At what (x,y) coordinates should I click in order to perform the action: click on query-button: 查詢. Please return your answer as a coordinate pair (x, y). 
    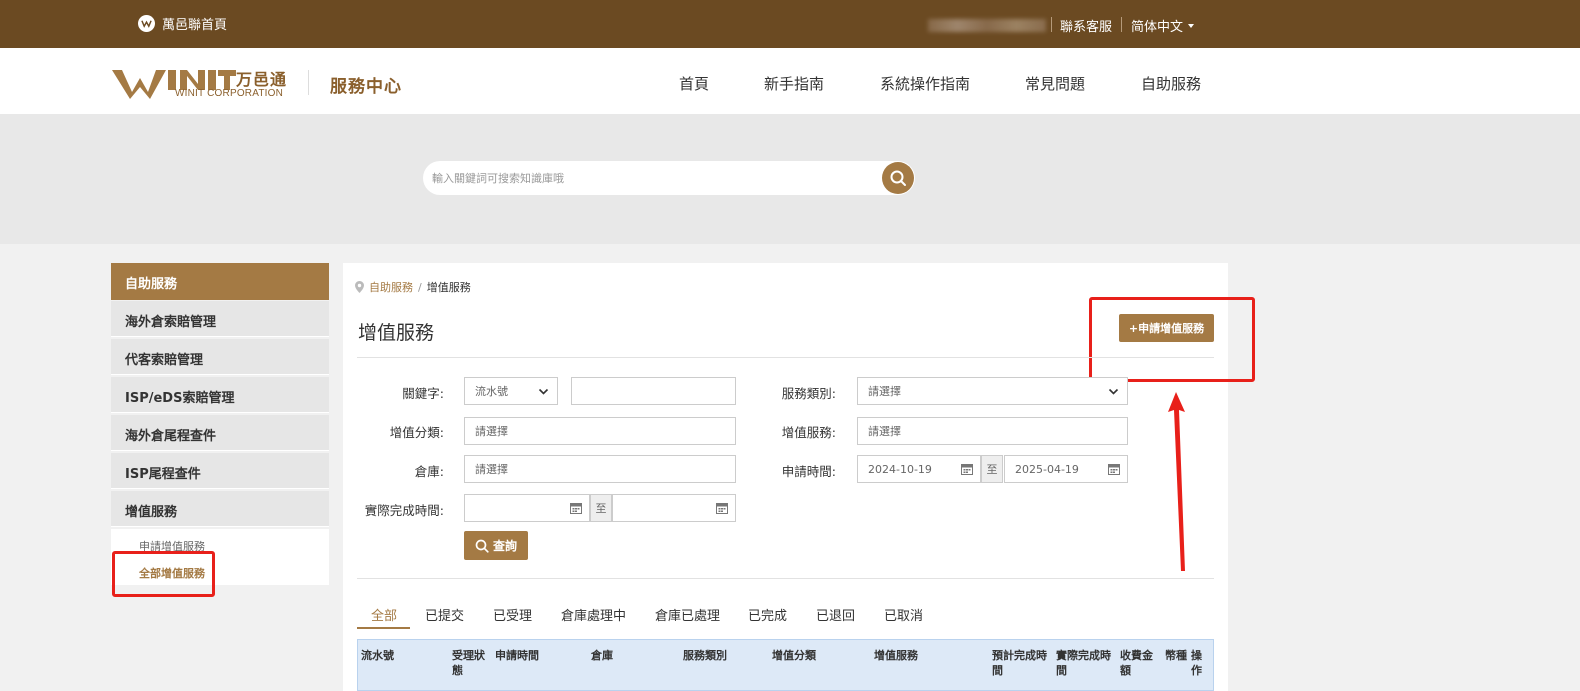
    Looking at the image, I should click on (496, 545).